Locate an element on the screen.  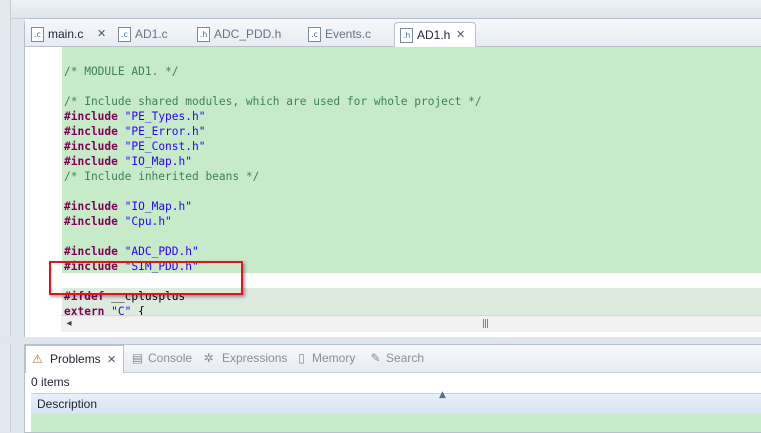
code-line-4: #include "PE_Types.h" is located at coordinates (135, 116).